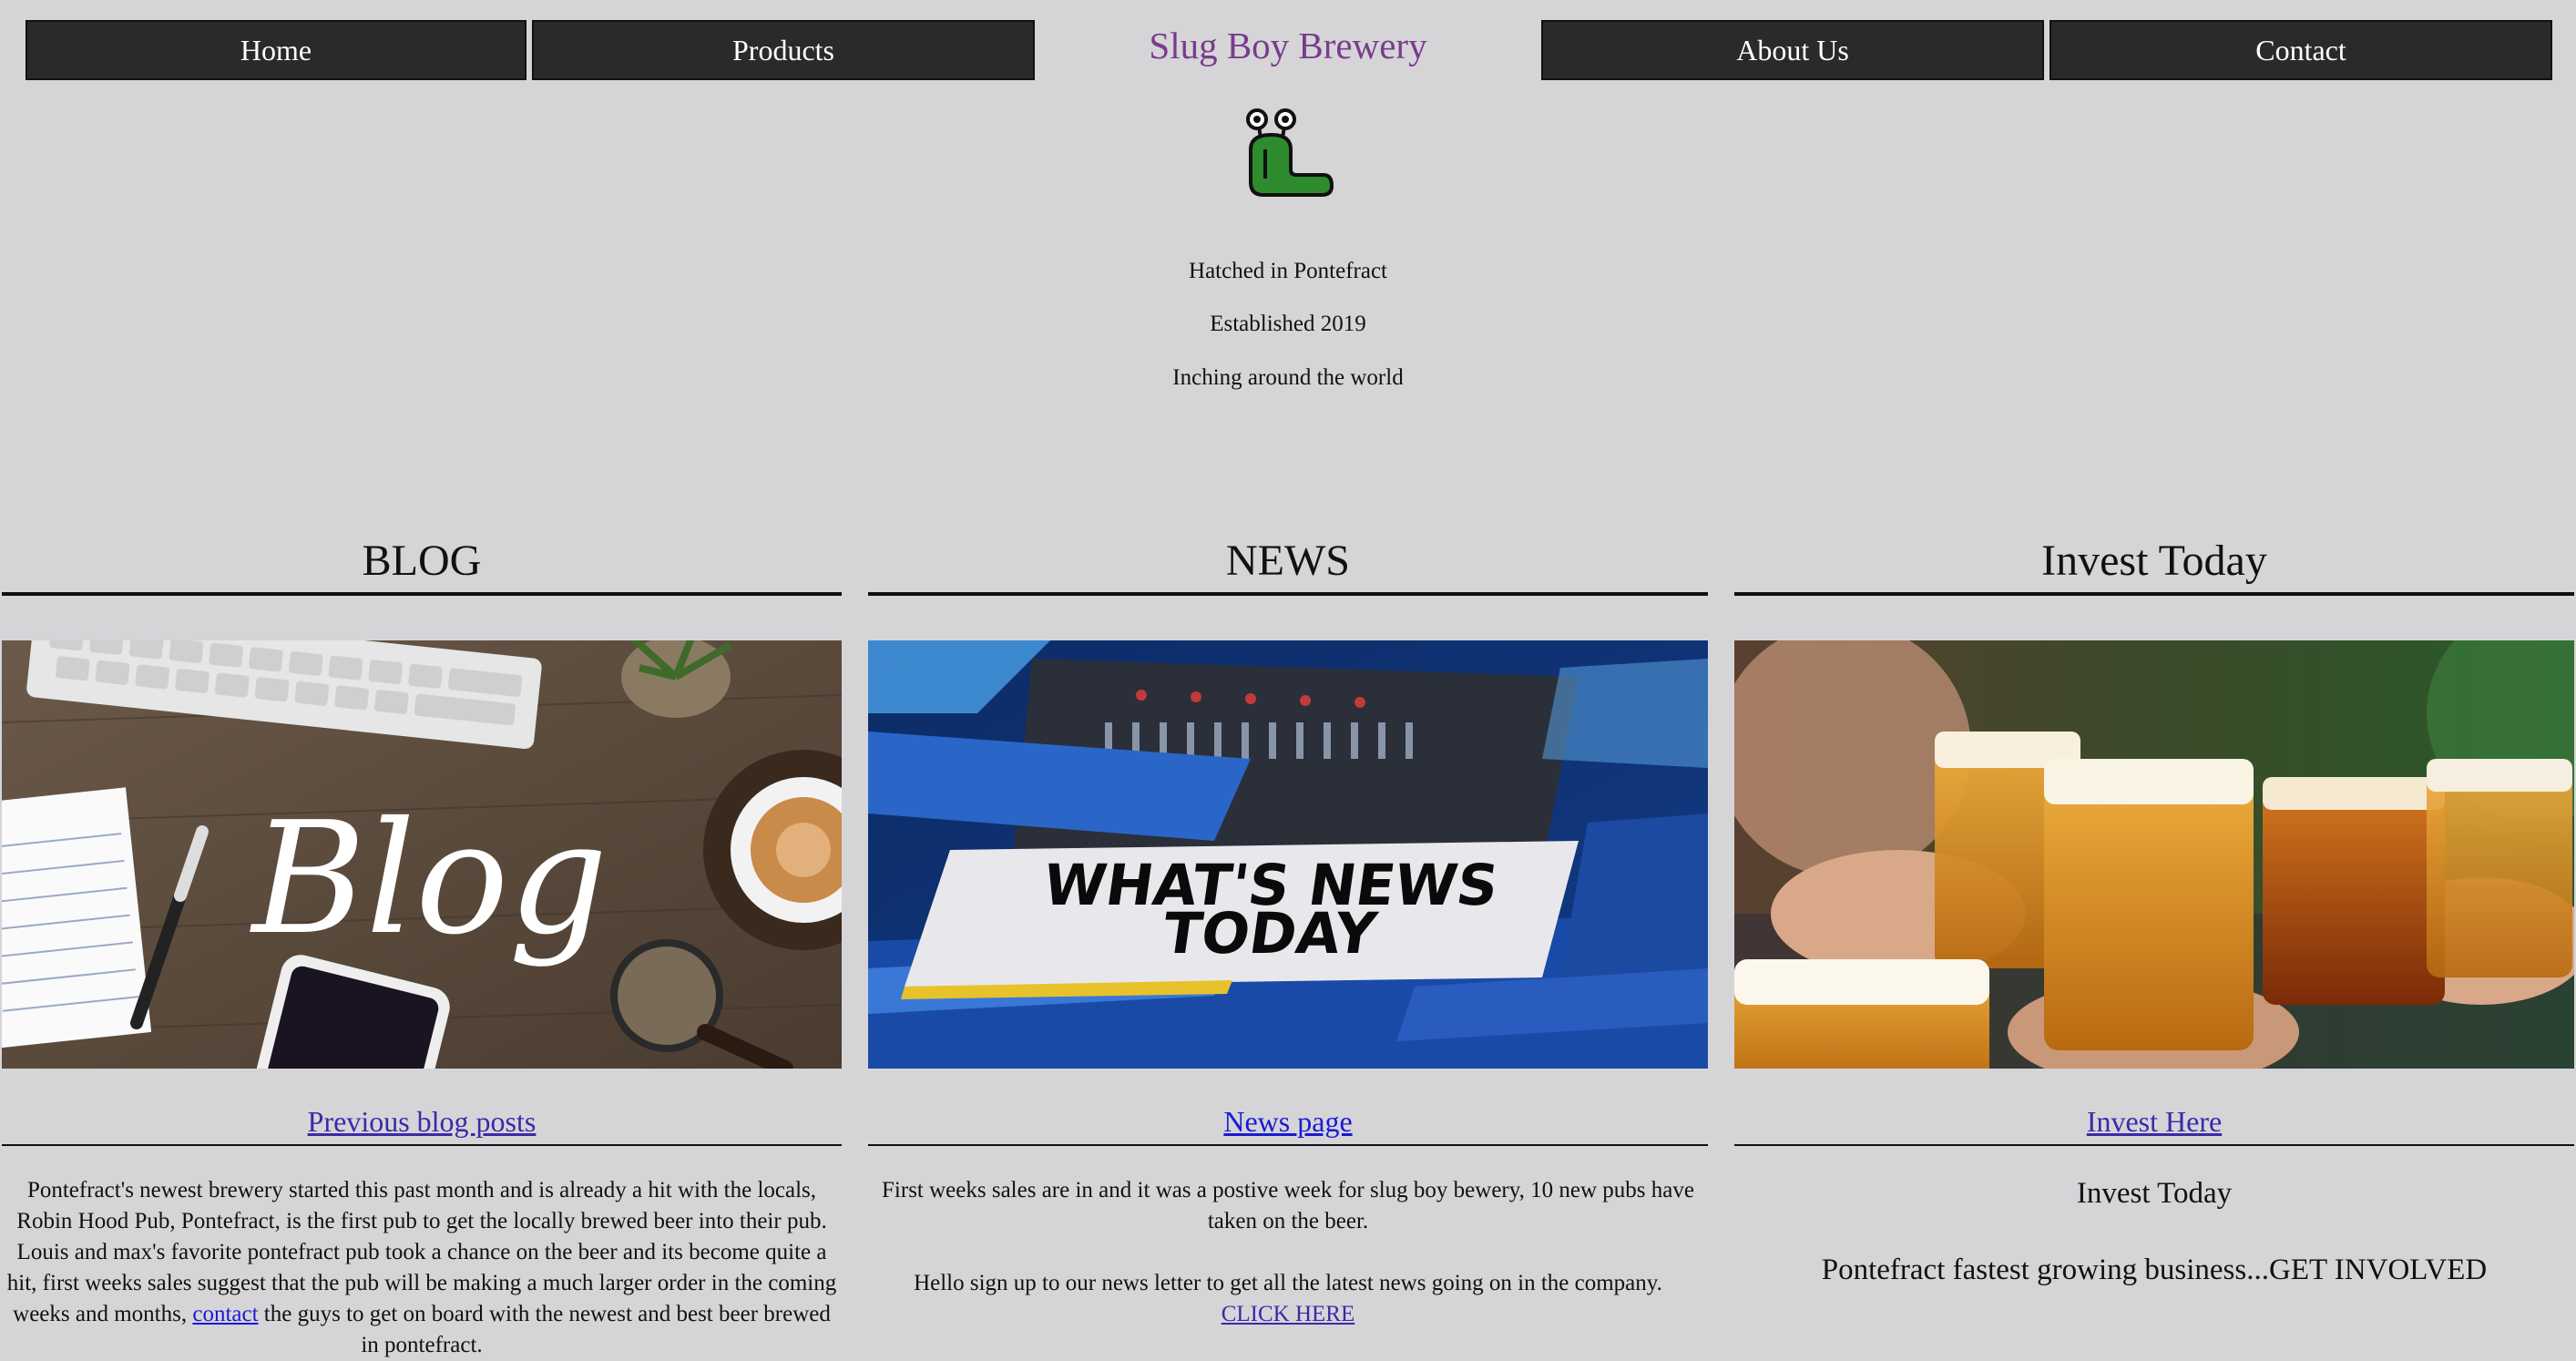 Image resolution: width=2576 pixels, height=1361 pixels. What do you see at coordinates (1288, 855) in the screenshot?
I see `news-image: WHAT'S NEWS TODAY` at bounding box center [1288, 855].